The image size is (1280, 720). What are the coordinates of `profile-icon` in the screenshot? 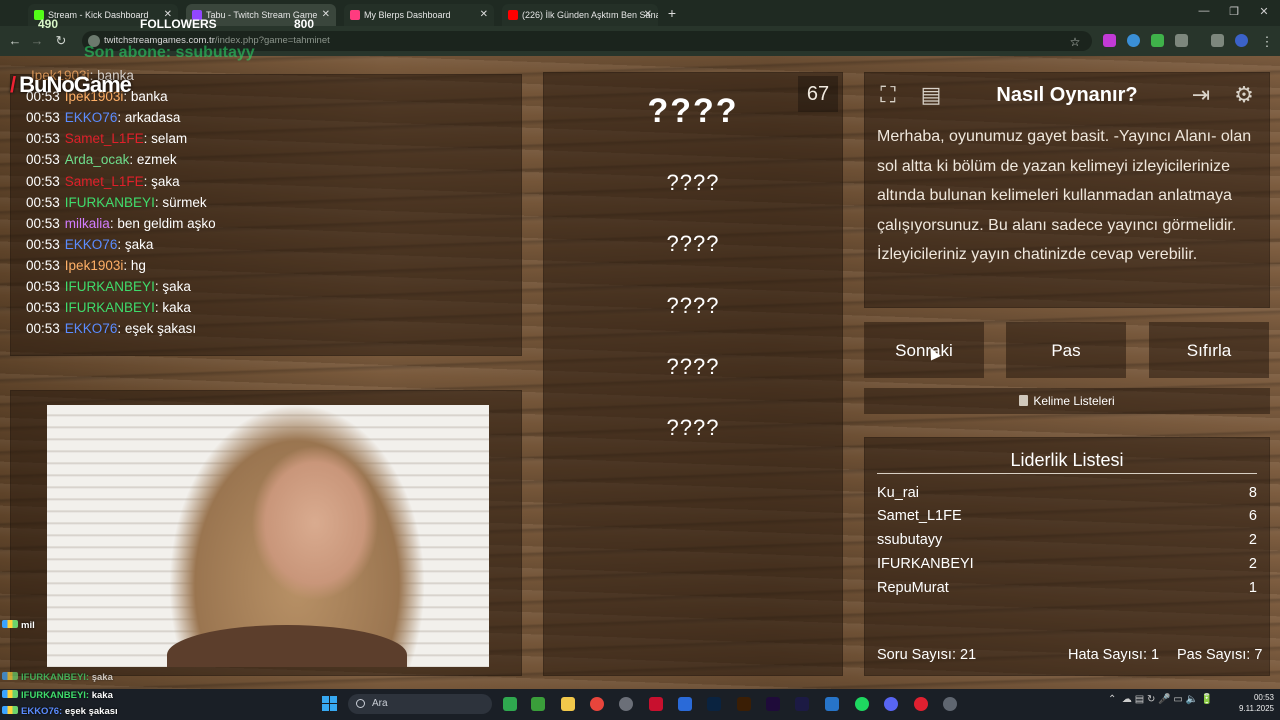 It's located at (1241, 40).